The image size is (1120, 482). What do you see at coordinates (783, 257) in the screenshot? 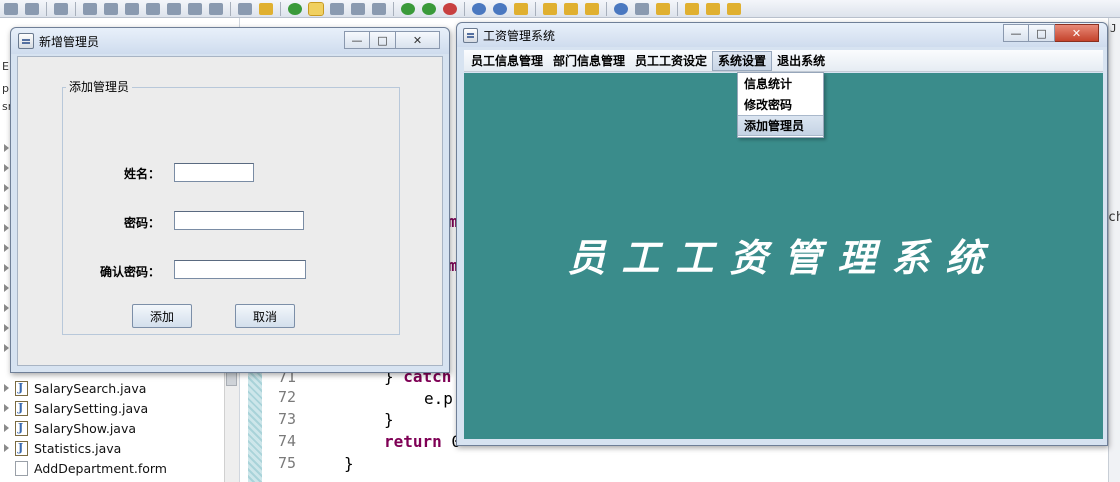
I see `system-banner-title: 员工工资管理系统` at bounding box center [783, 257].